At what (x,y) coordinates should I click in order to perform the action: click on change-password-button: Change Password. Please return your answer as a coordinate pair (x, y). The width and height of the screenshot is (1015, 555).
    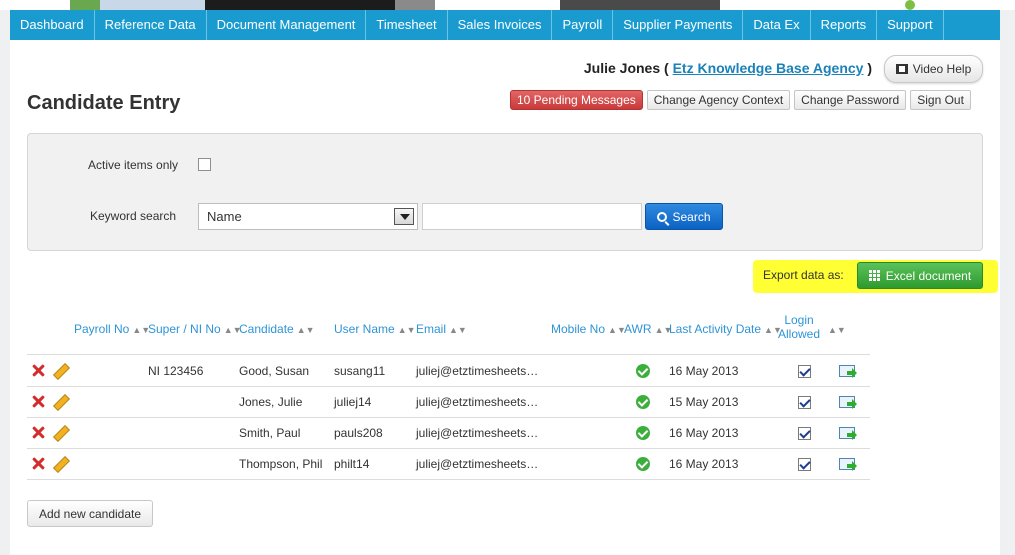
    Looking at the image, I should click on (850, 100).